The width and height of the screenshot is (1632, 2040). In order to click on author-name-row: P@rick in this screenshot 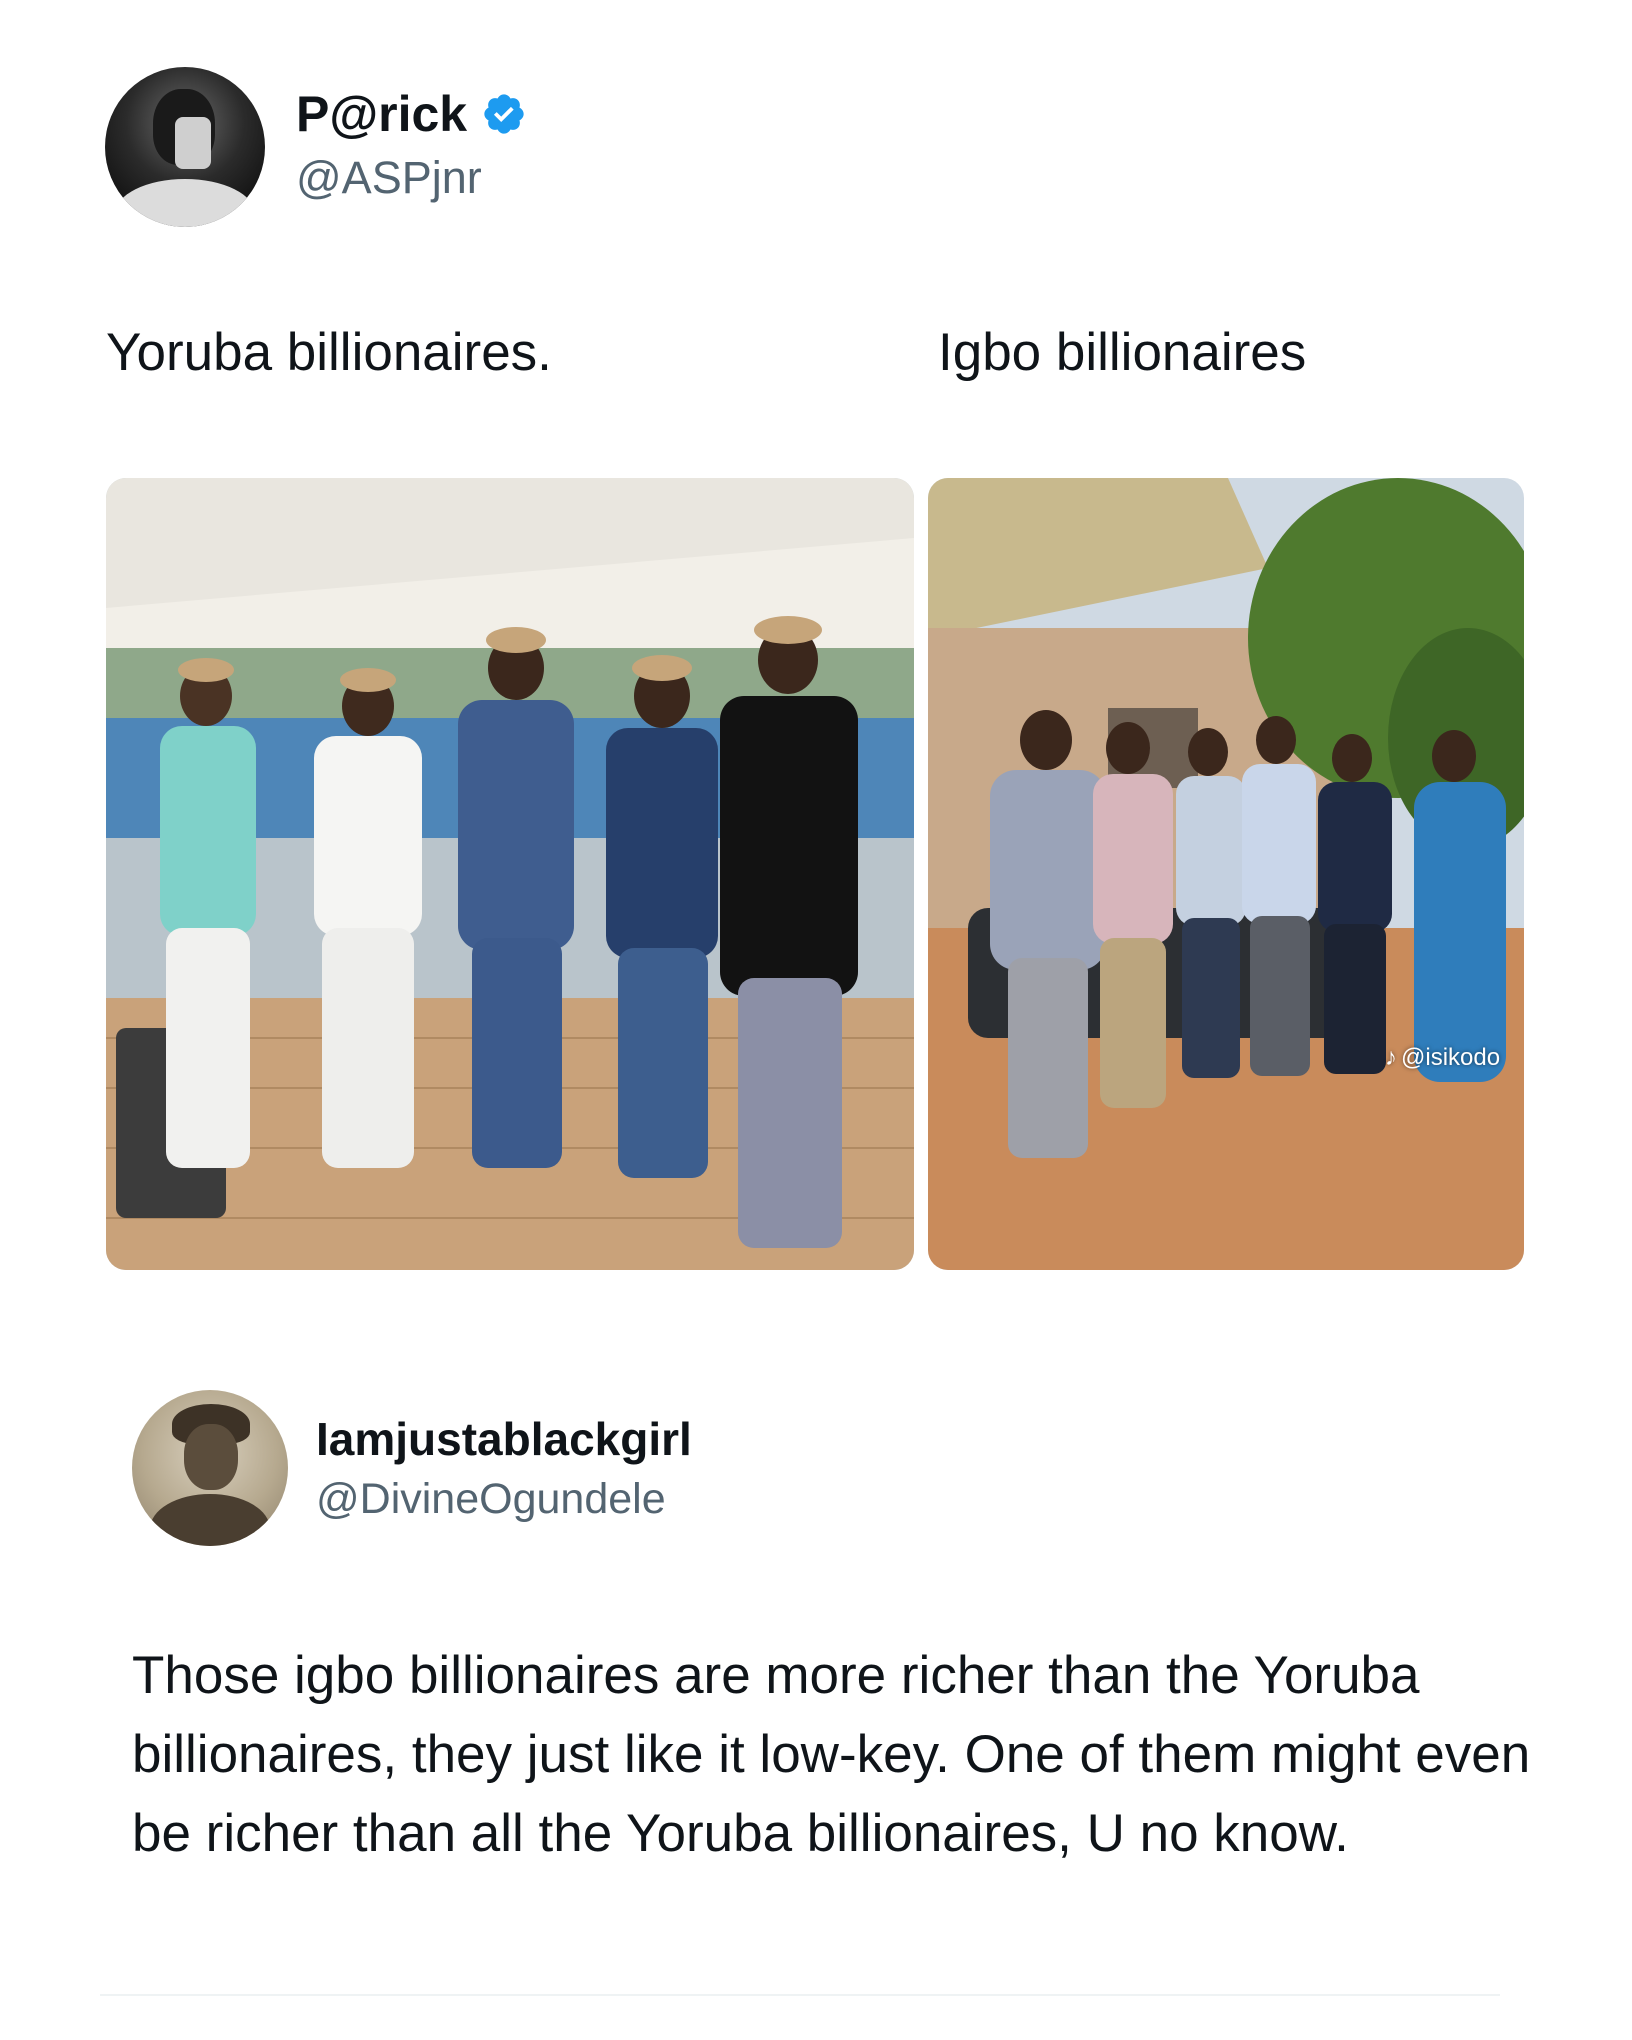, I will do `click(411, 114)`.